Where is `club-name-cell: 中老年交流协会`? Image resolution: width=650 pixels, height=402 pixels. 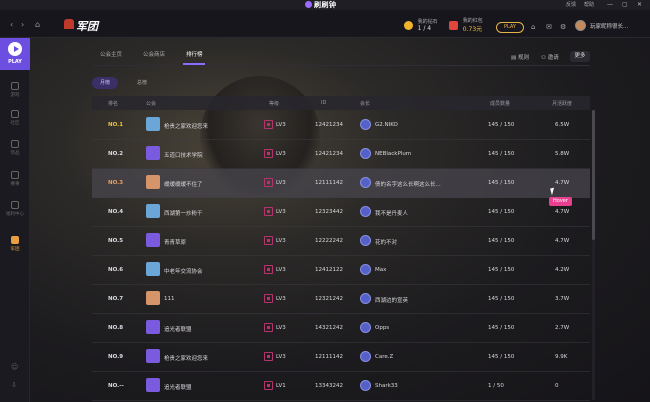
club-name-cell: 中老年交流协会 is located at coordinates (183, 271).